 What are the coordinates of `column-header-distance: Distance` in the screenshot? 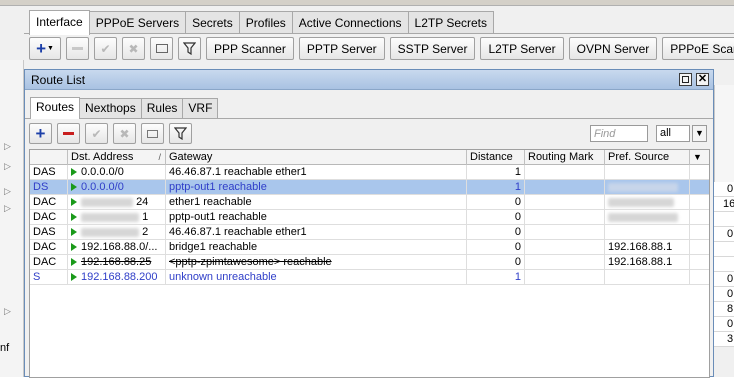 It's located at (496, 157).